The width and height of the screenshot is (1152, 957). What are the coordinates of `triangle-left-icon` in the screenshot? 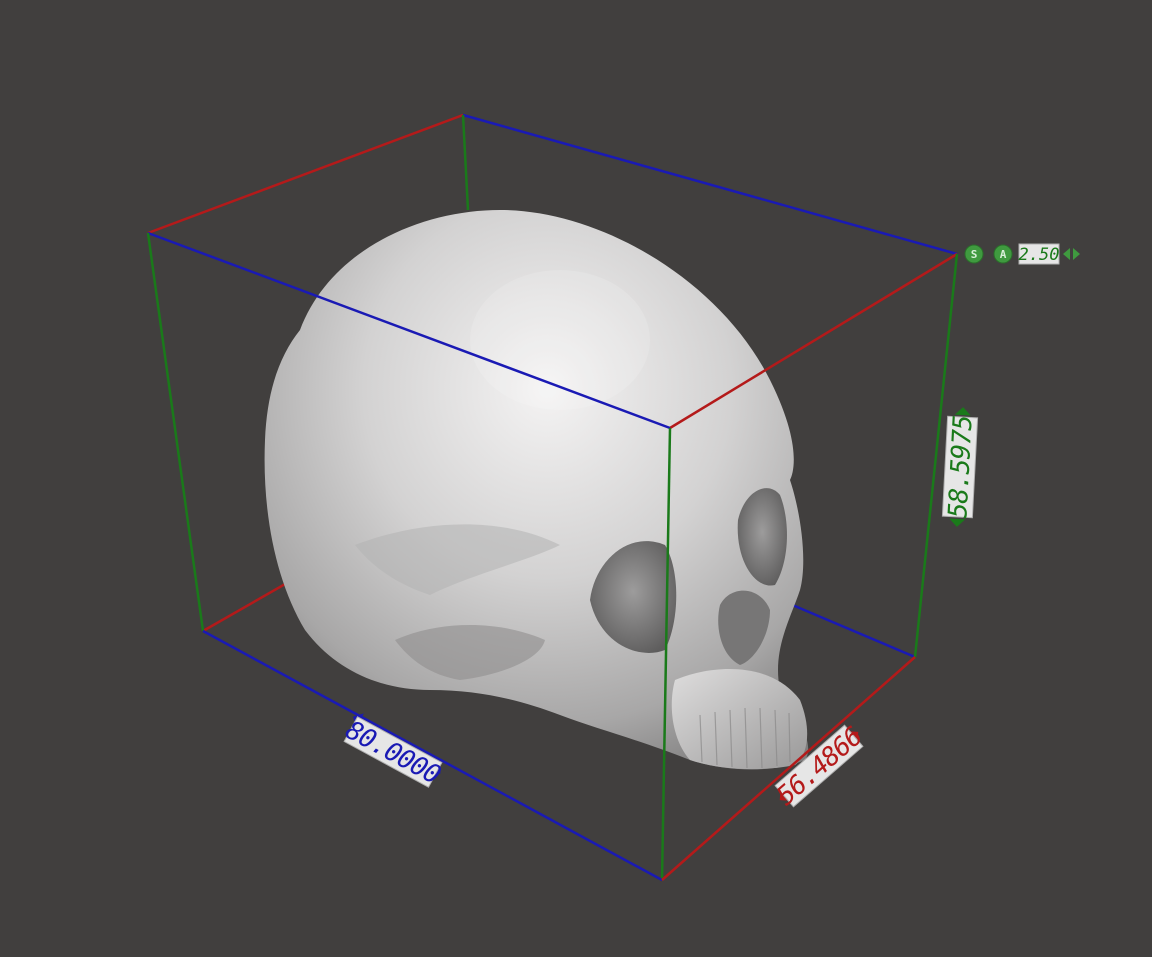 It's located at (1066, 254).